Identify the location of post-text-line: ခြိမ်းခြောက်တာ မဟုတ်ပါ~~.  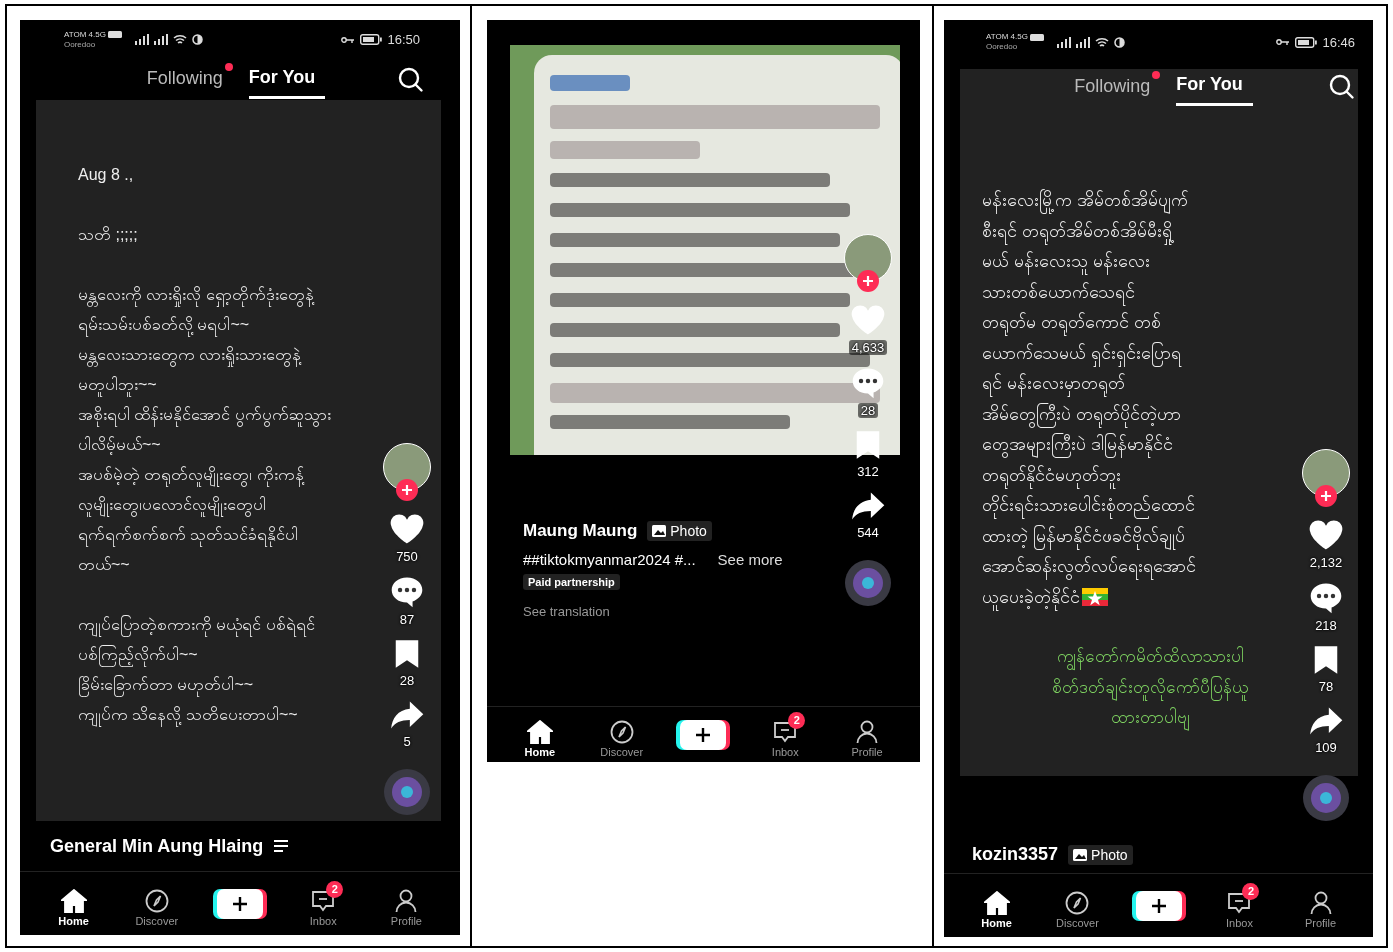
(166, 684).